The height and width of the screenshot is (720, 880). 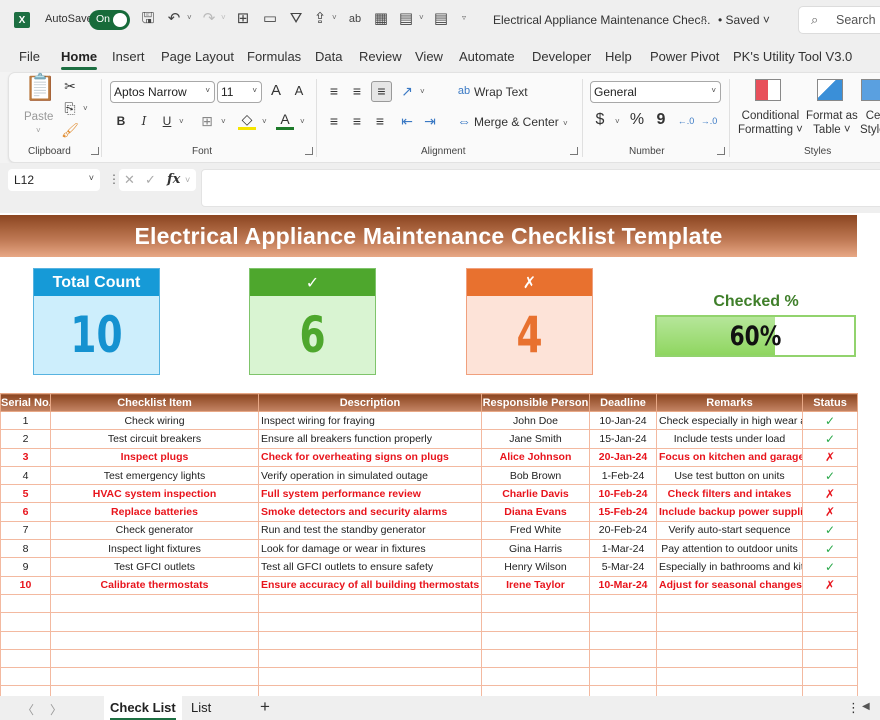 What do you see at coordinates (623, 512) in the screenshot?
I see `cell-deadline: 15-Feb-24` at bounding box center [623, 512].